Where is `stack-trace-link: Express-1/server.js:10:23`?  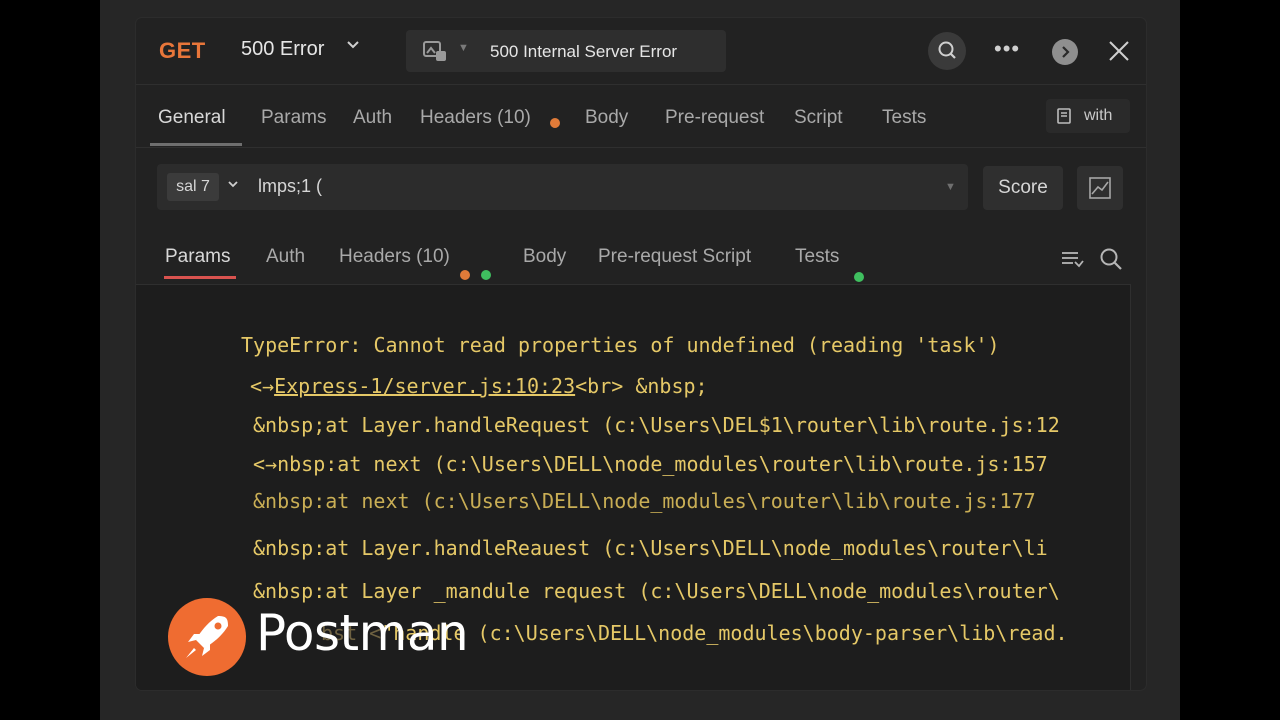 stack-trace-link: Express-1/server.js:10:23 is located at coordinates (424, 386).